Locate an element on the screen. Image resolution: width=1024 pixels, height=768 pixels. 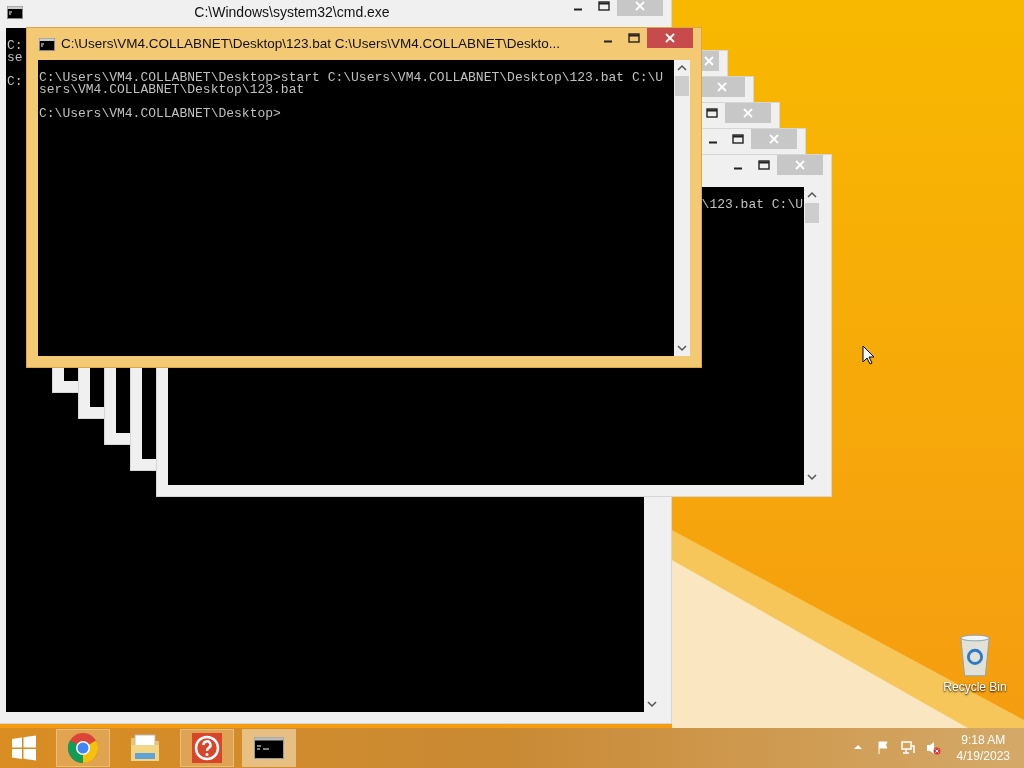
console-line: C:\Users\VM4.COLLABNET\Desktop>start C:\Users\VM4.COLLABNET\Desktop\123.bat C:\U is located at coordinates (351, 78).